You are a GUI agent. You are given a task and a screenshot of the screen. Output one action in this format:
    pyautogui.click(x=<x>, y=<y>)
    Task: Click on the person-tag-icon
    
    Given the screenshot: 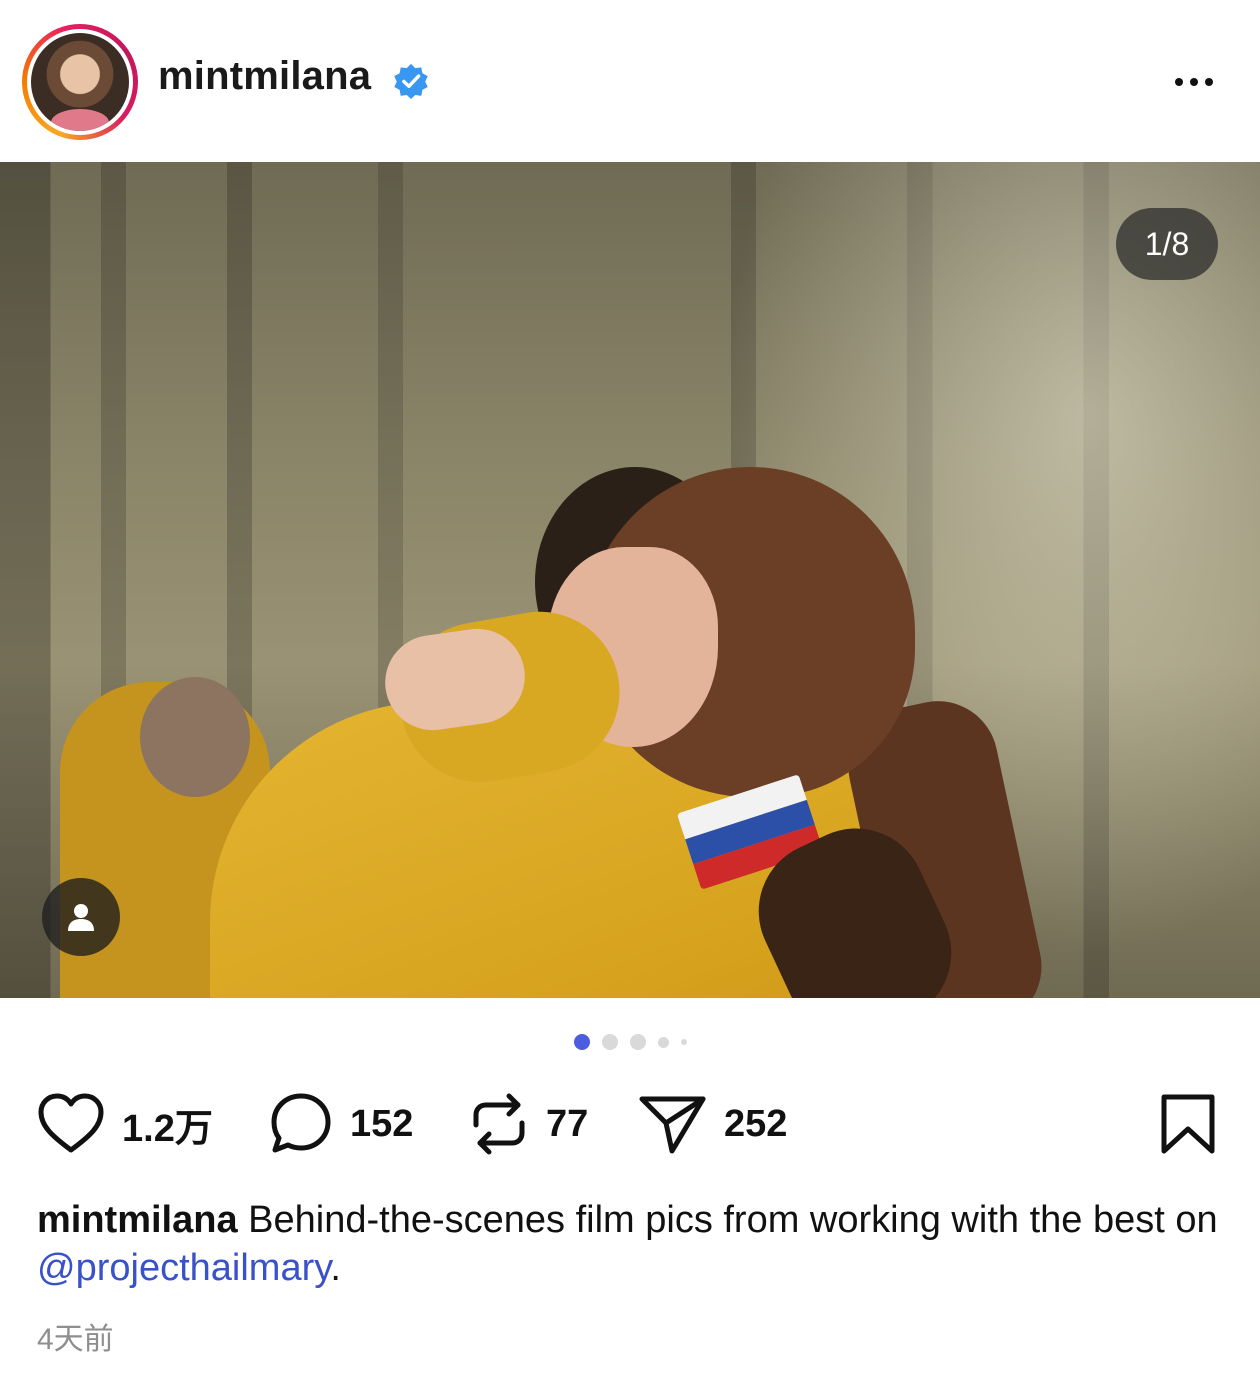 What is the action you would take?
    pyautogui.click(x=81, y=917)
    